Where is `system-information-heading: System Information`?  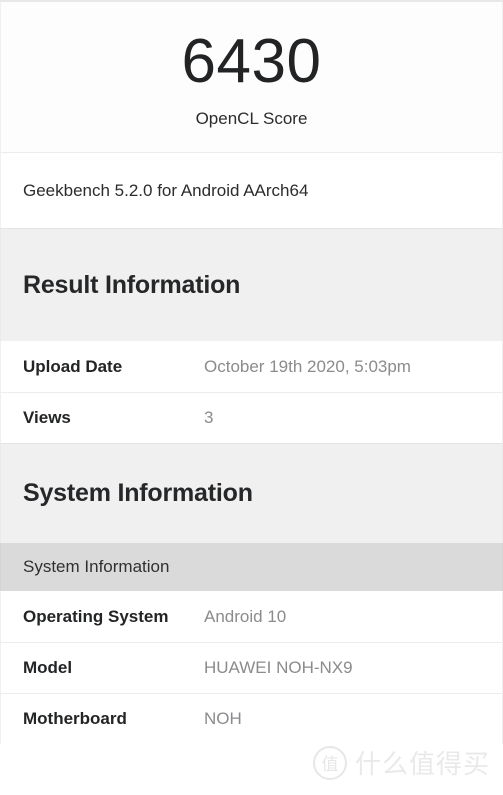
system-information-heading: System Information is located at coordinates (251, 493).